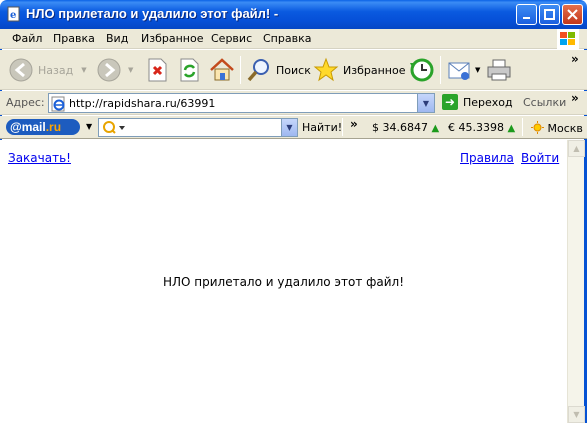 The width and height of the screenshot is (587, 423). Describe the element at coordinates (568, 39) in the screenshot. I see `windows-flag-icon` at that location.